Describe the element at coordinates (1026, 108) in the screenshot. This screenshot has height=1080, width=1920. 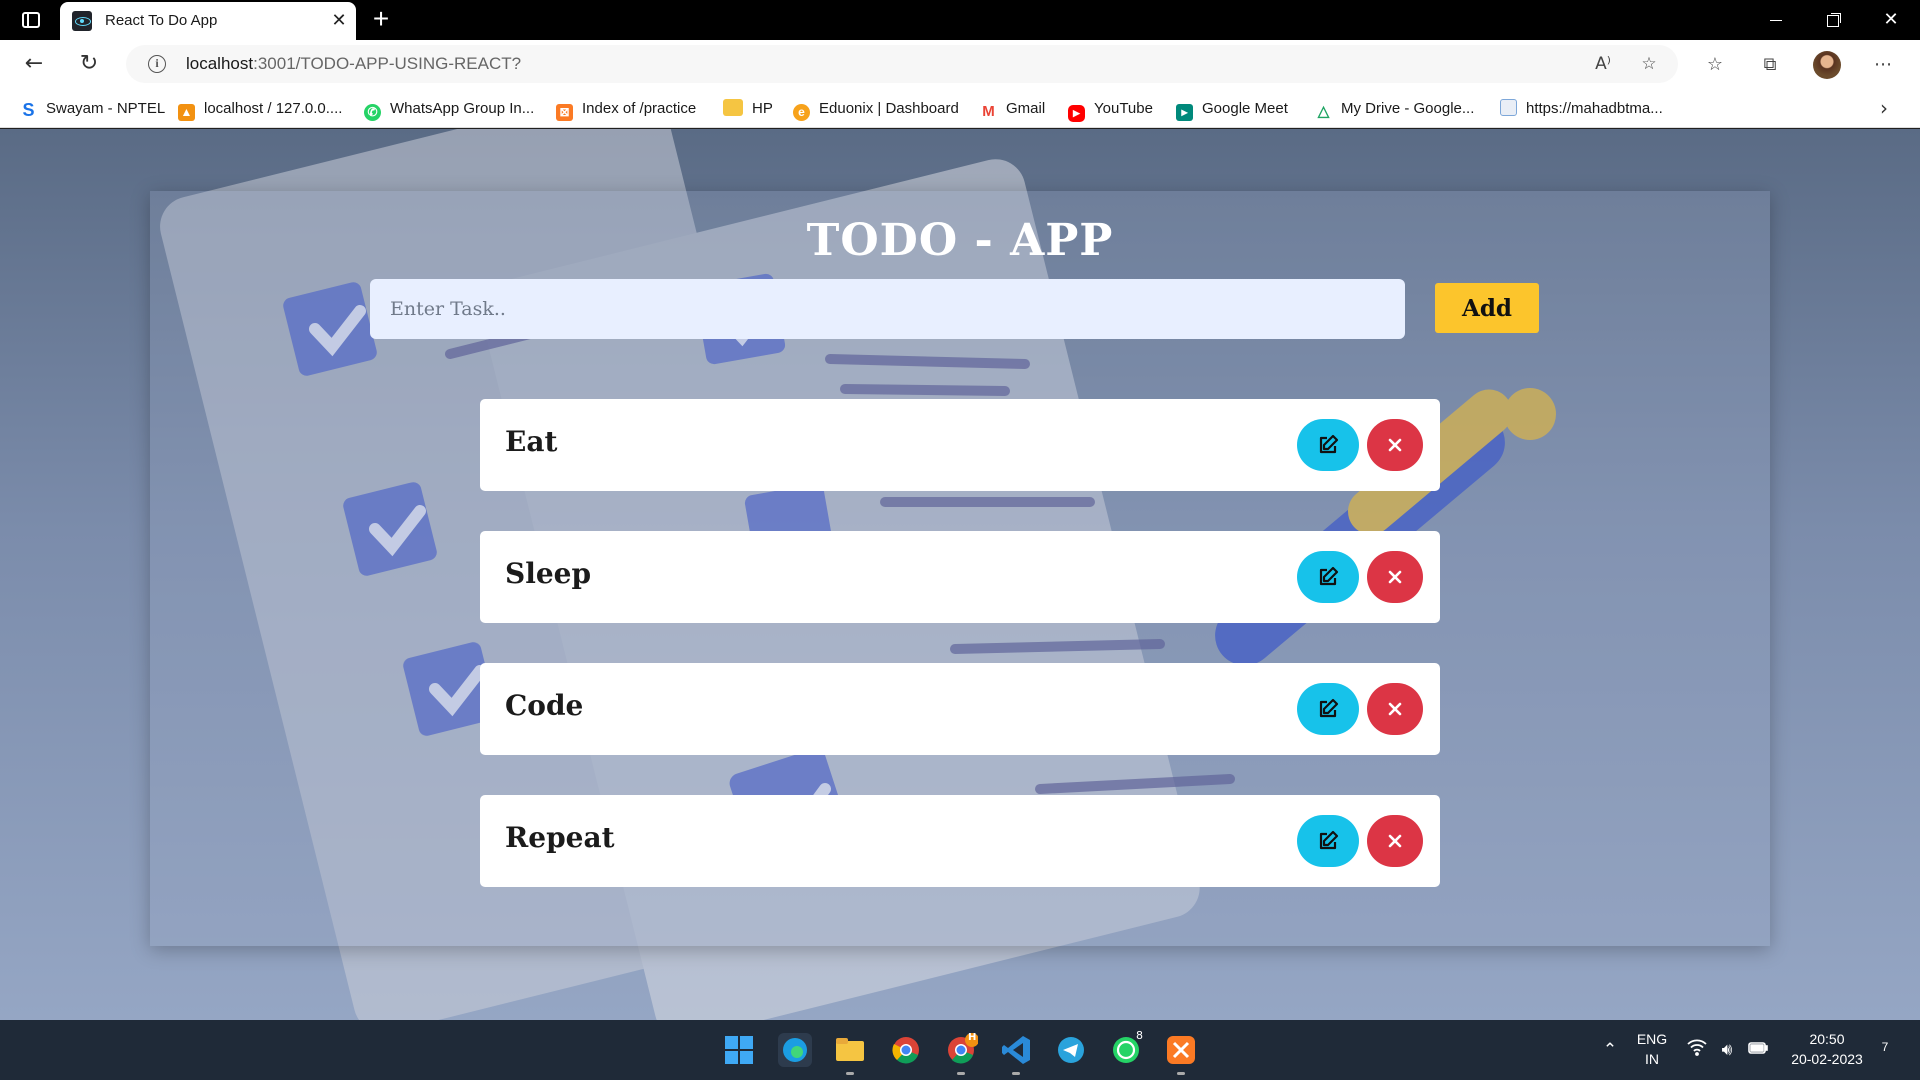
I see `bookmark-label: Gmail` at that location.